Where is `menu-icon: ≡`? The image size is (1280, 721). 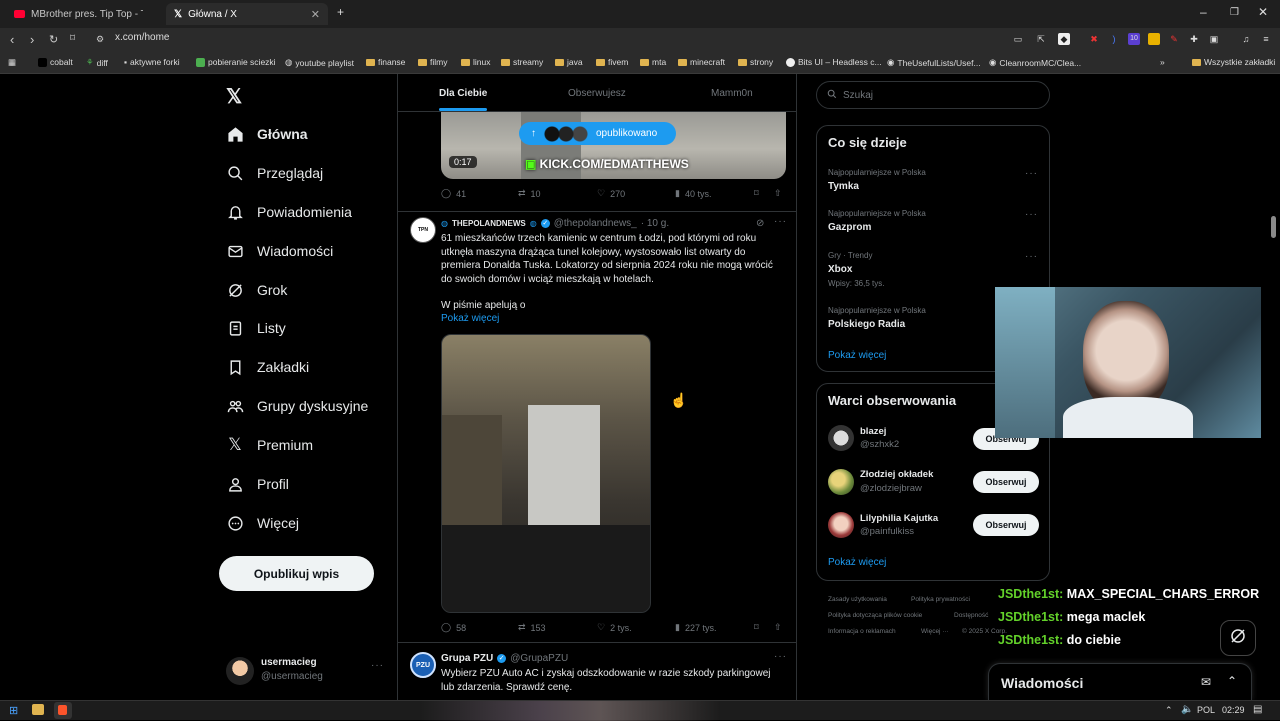
menu-icon: ≡ is located at coordinates (1266, 39).